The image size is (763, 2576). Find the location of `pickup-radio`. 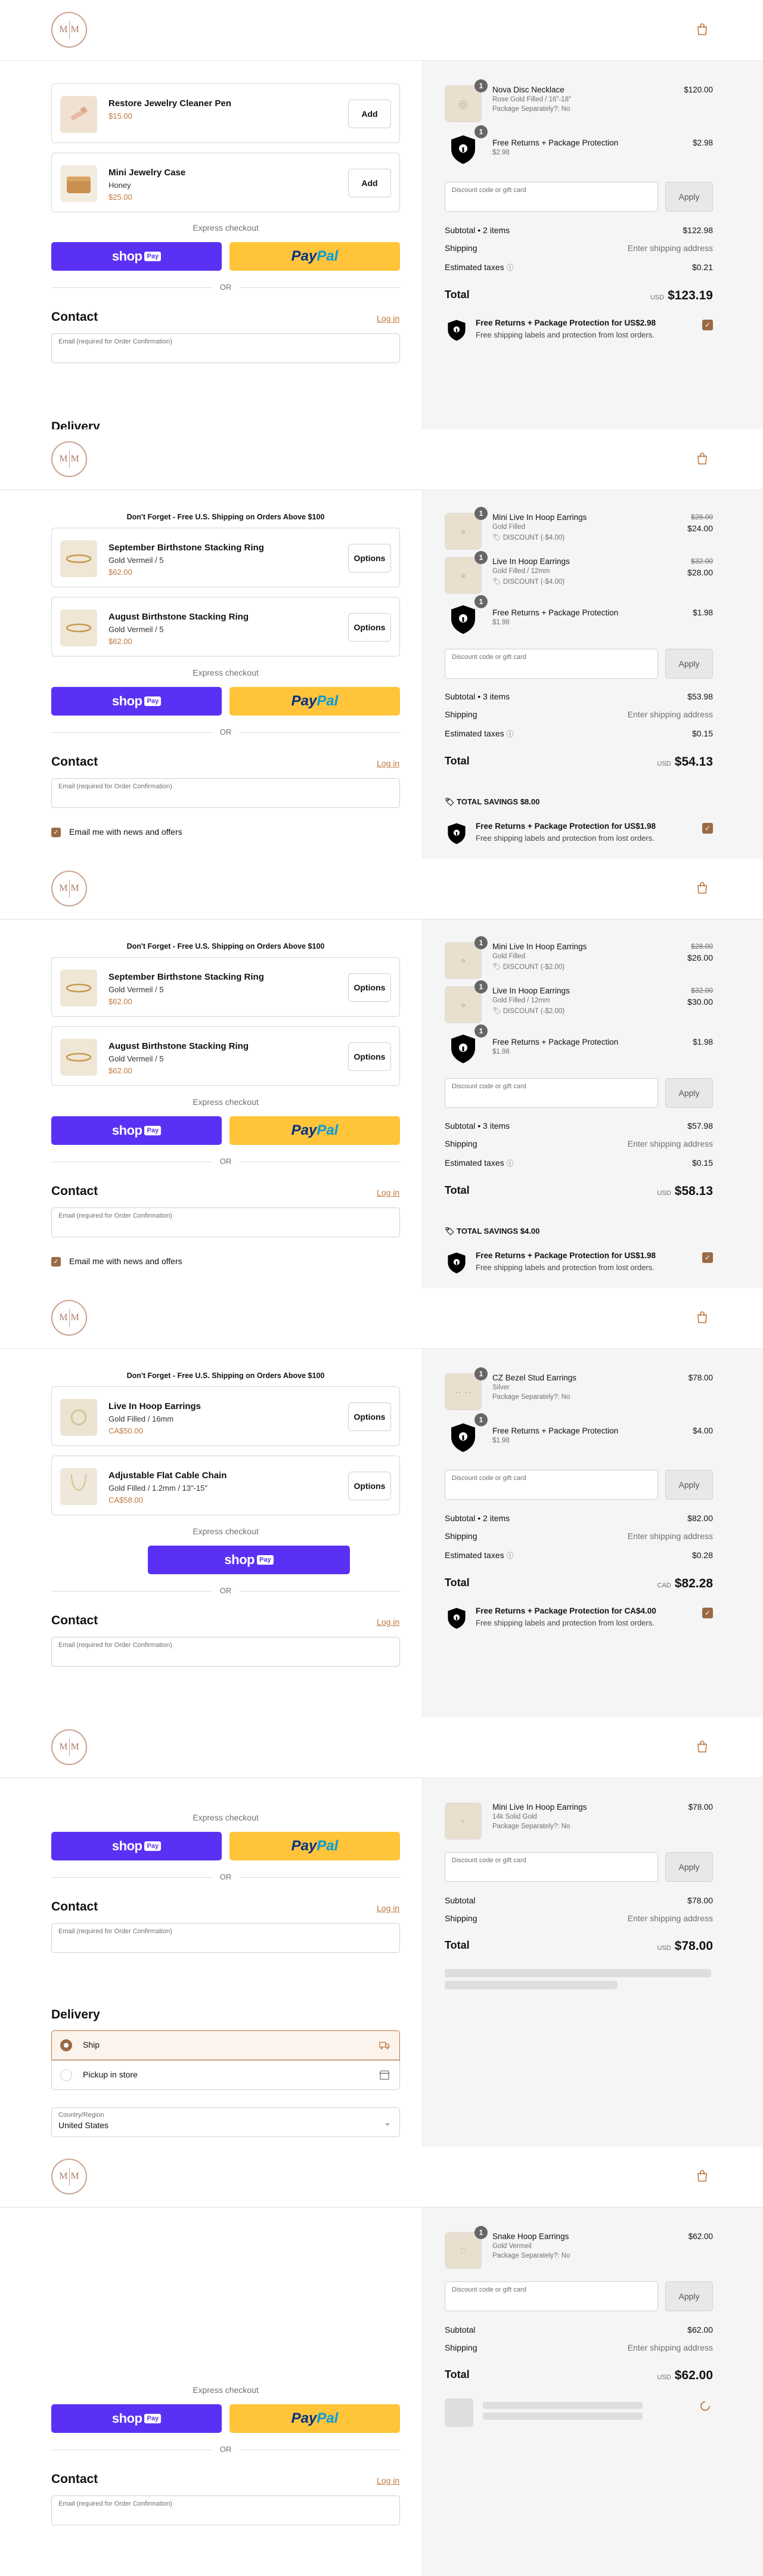

pickup-radio is located at coordinates (66, 2075).